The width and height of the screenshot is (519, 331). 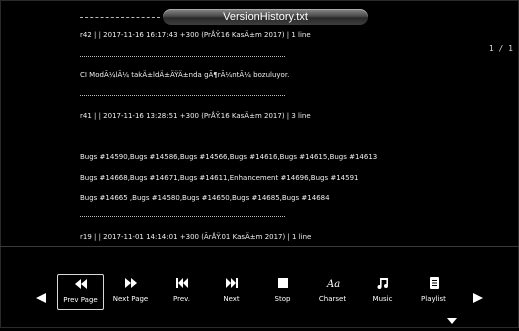 I want to click on font-icon: Aa, so click(x=332, y=285).